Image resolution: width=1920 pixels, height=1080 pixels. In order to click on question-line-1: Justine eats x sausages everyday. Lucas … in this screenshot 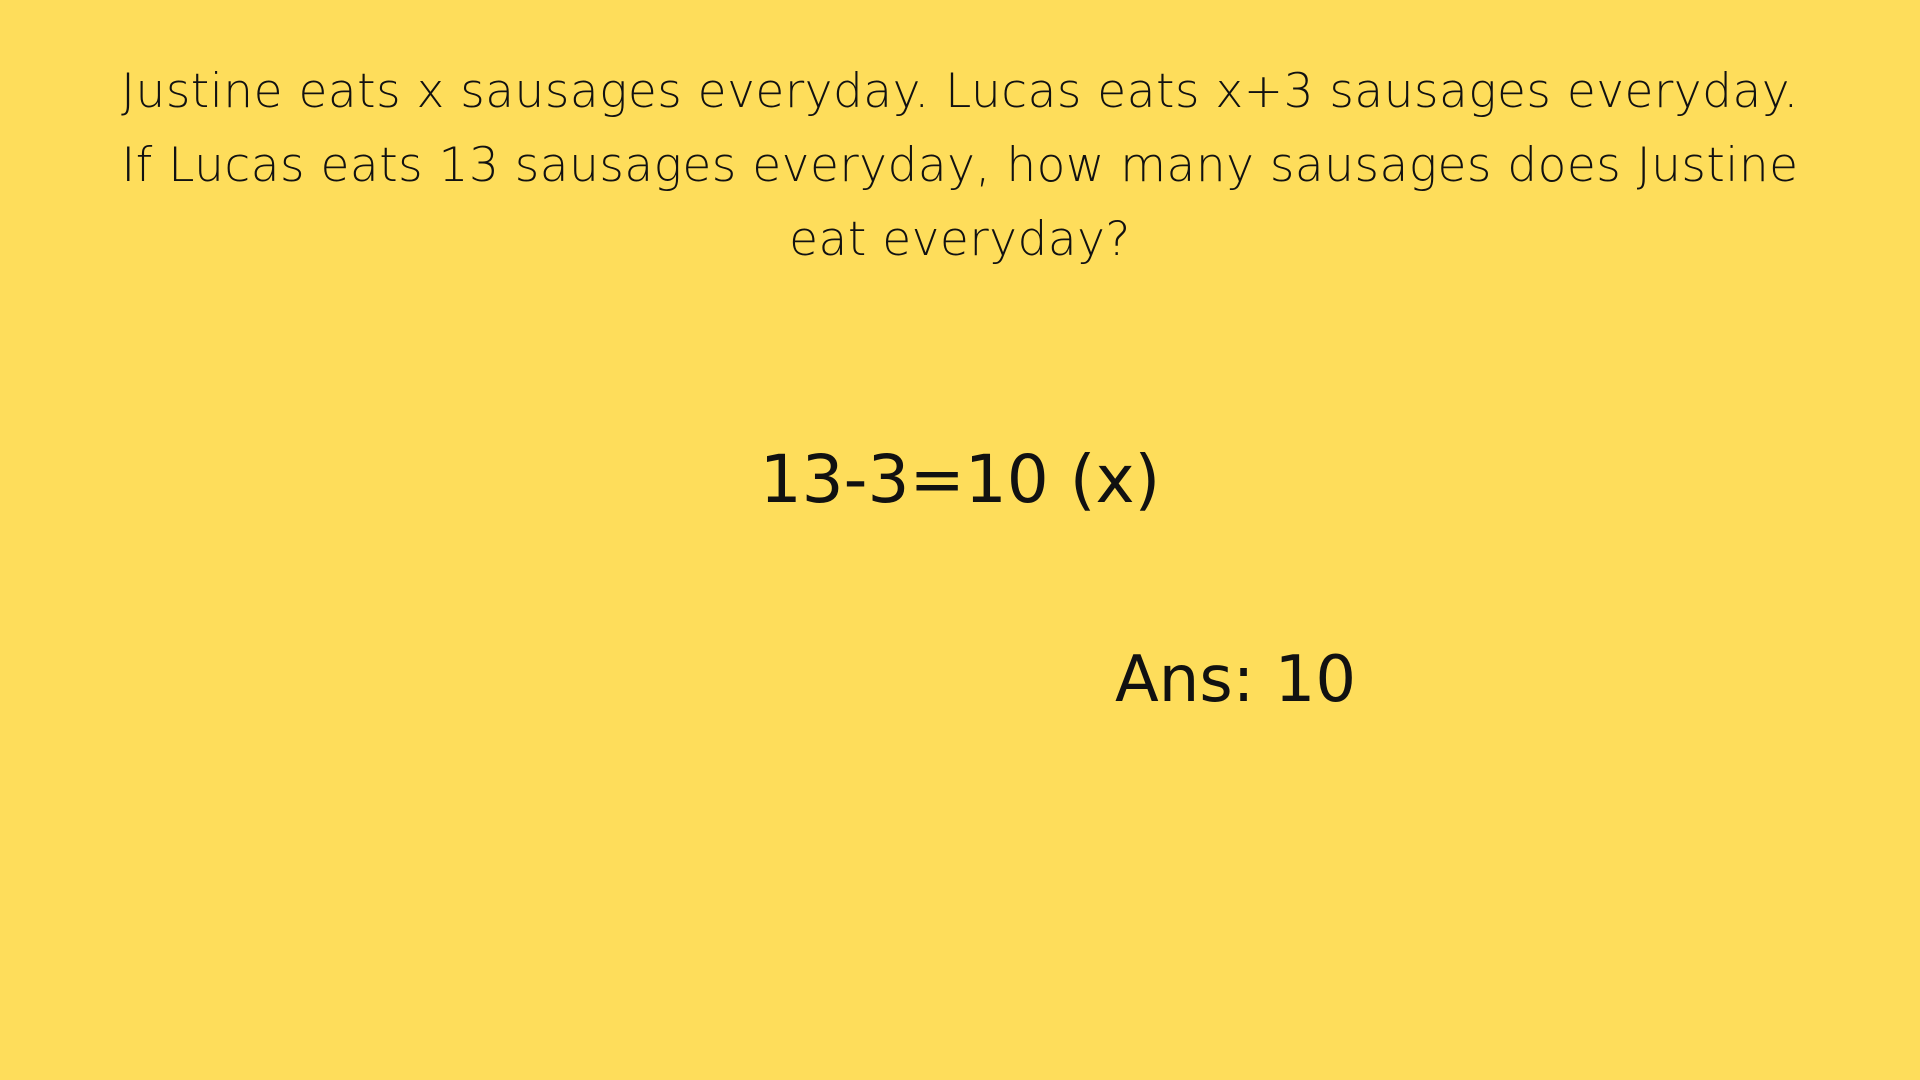, I will do `click(960, 91)`.